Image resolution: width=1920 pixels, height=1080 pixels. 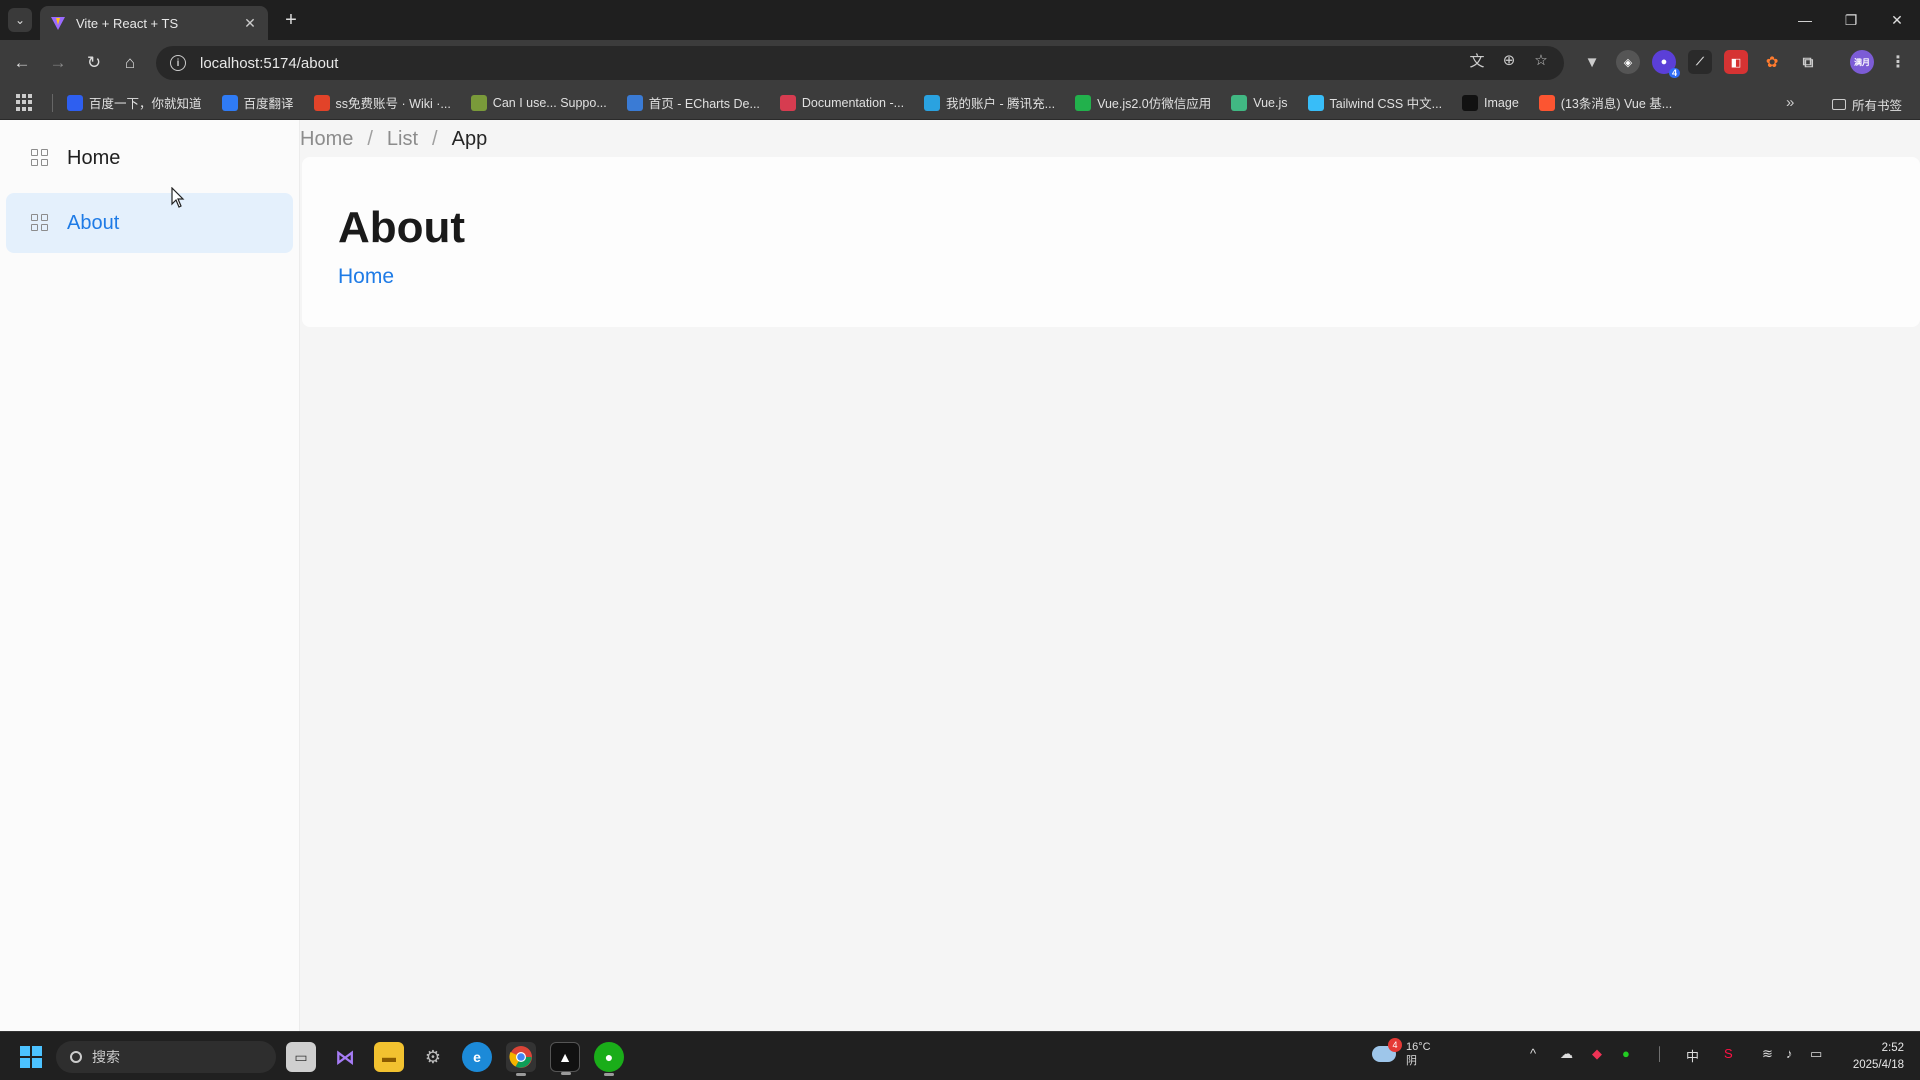 What do you see at coordinates (58, 63) in the screenshot?
I see `forward-arrow-icon: →` at bounding box center [58, 63].